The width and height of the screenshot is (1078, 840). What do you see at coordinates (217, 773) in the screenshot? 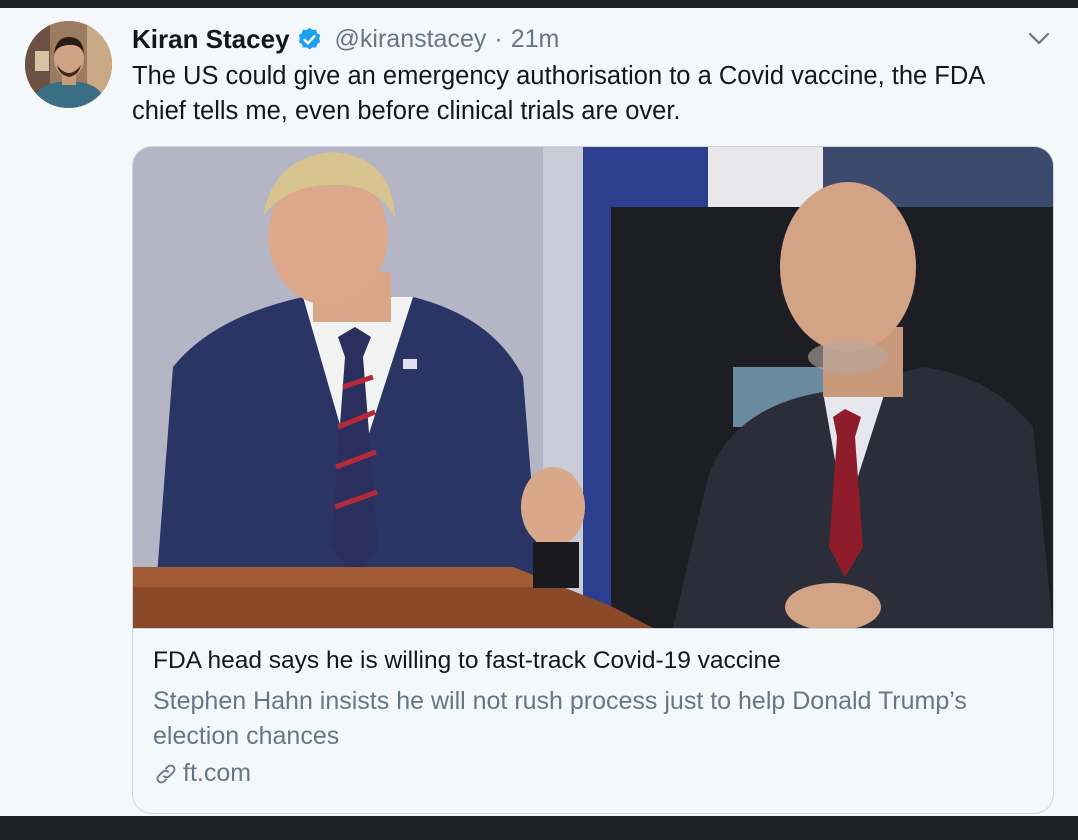
I see `card-domain-text: ft.com` at bounding box center [217, 773].